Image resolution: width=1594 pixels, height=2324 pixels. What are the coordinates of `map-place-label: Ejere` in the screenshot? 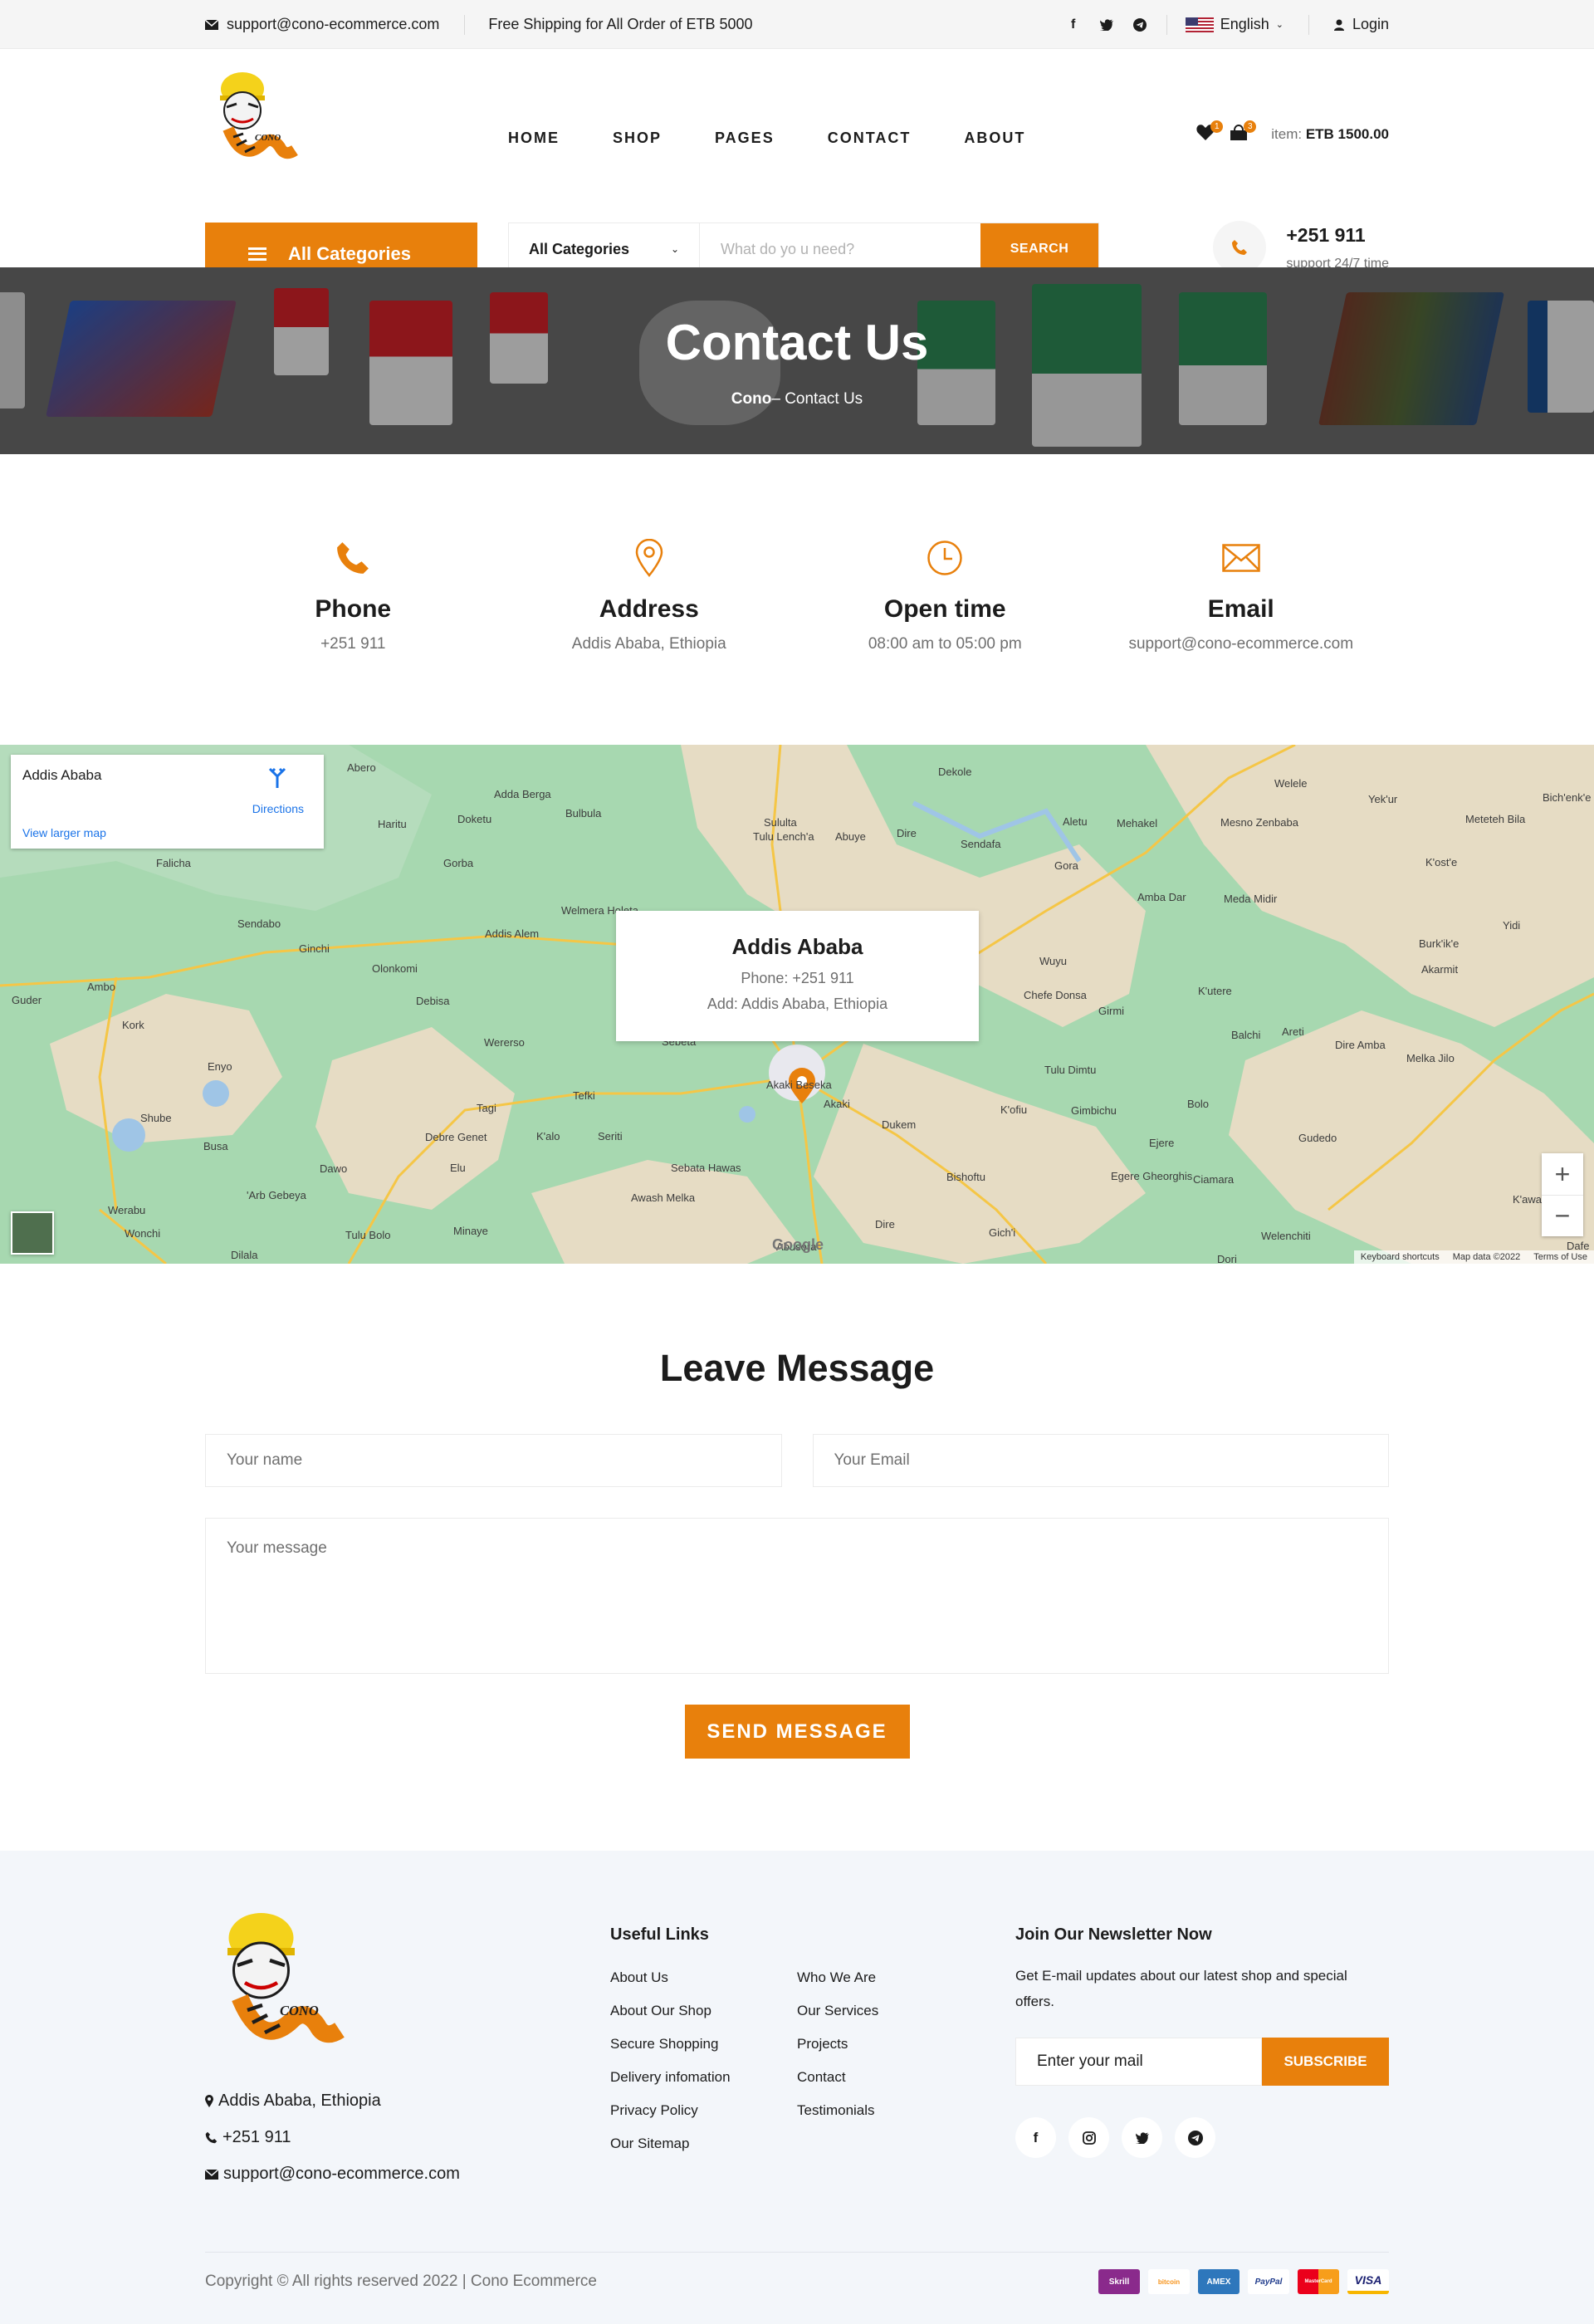 It's located at (1162, 1143).